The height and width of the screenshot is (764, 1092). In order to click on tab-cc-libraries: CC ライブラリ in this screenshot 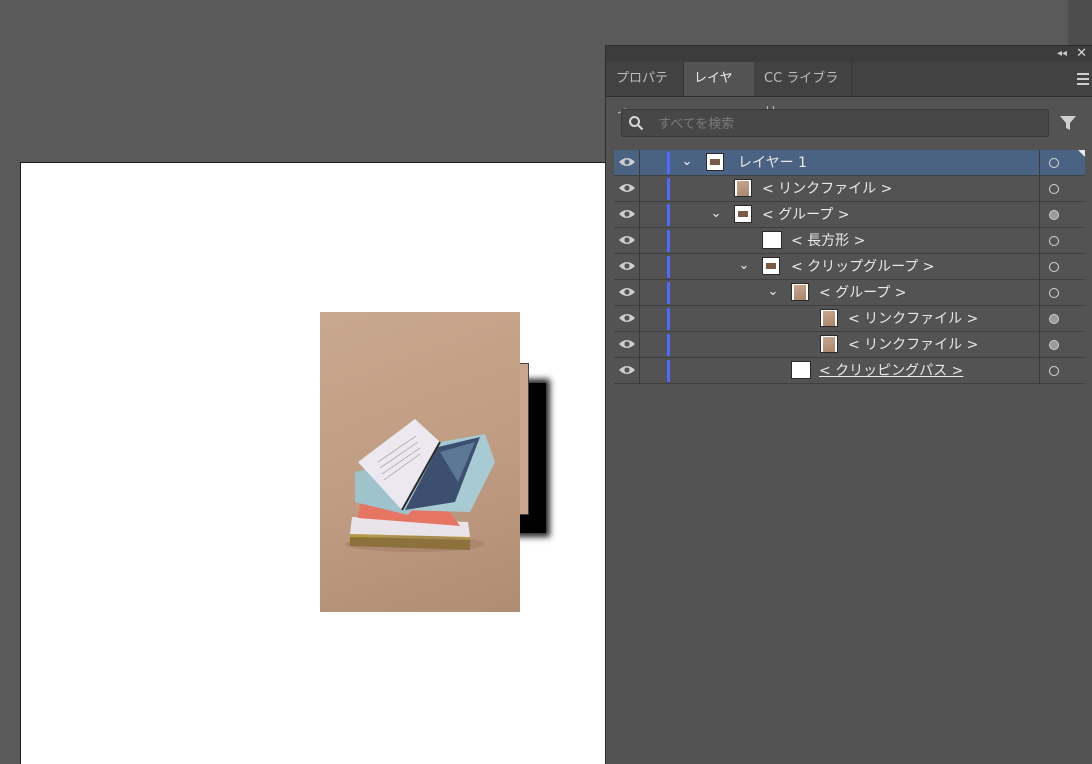, I will do `click(803, 91)`.